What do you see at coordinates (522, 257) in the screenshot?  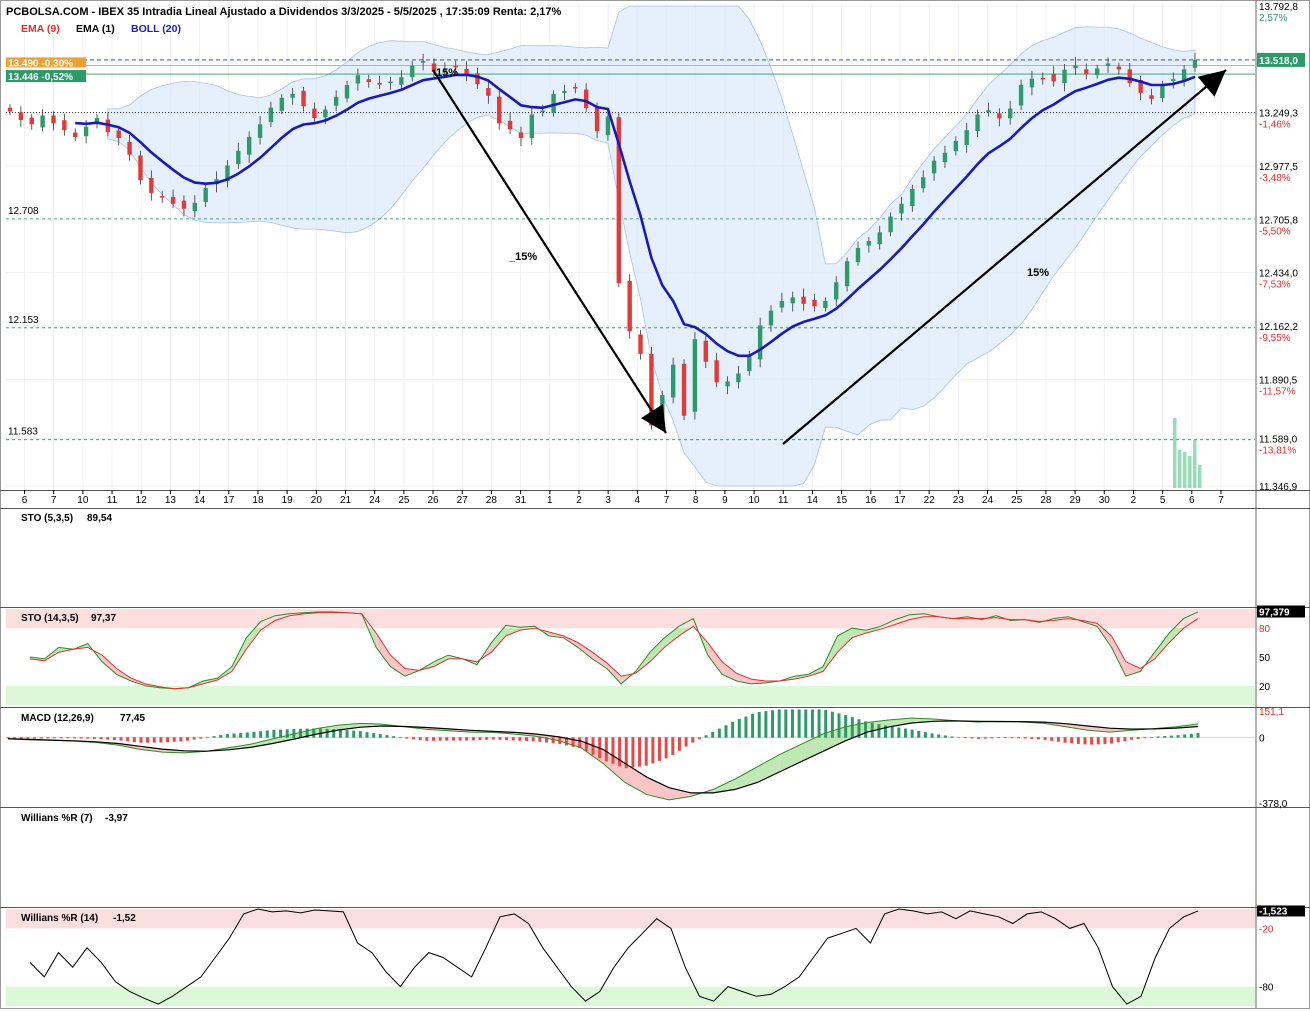 I see `annotation-label: _15%` at bounding box center [522, 257].